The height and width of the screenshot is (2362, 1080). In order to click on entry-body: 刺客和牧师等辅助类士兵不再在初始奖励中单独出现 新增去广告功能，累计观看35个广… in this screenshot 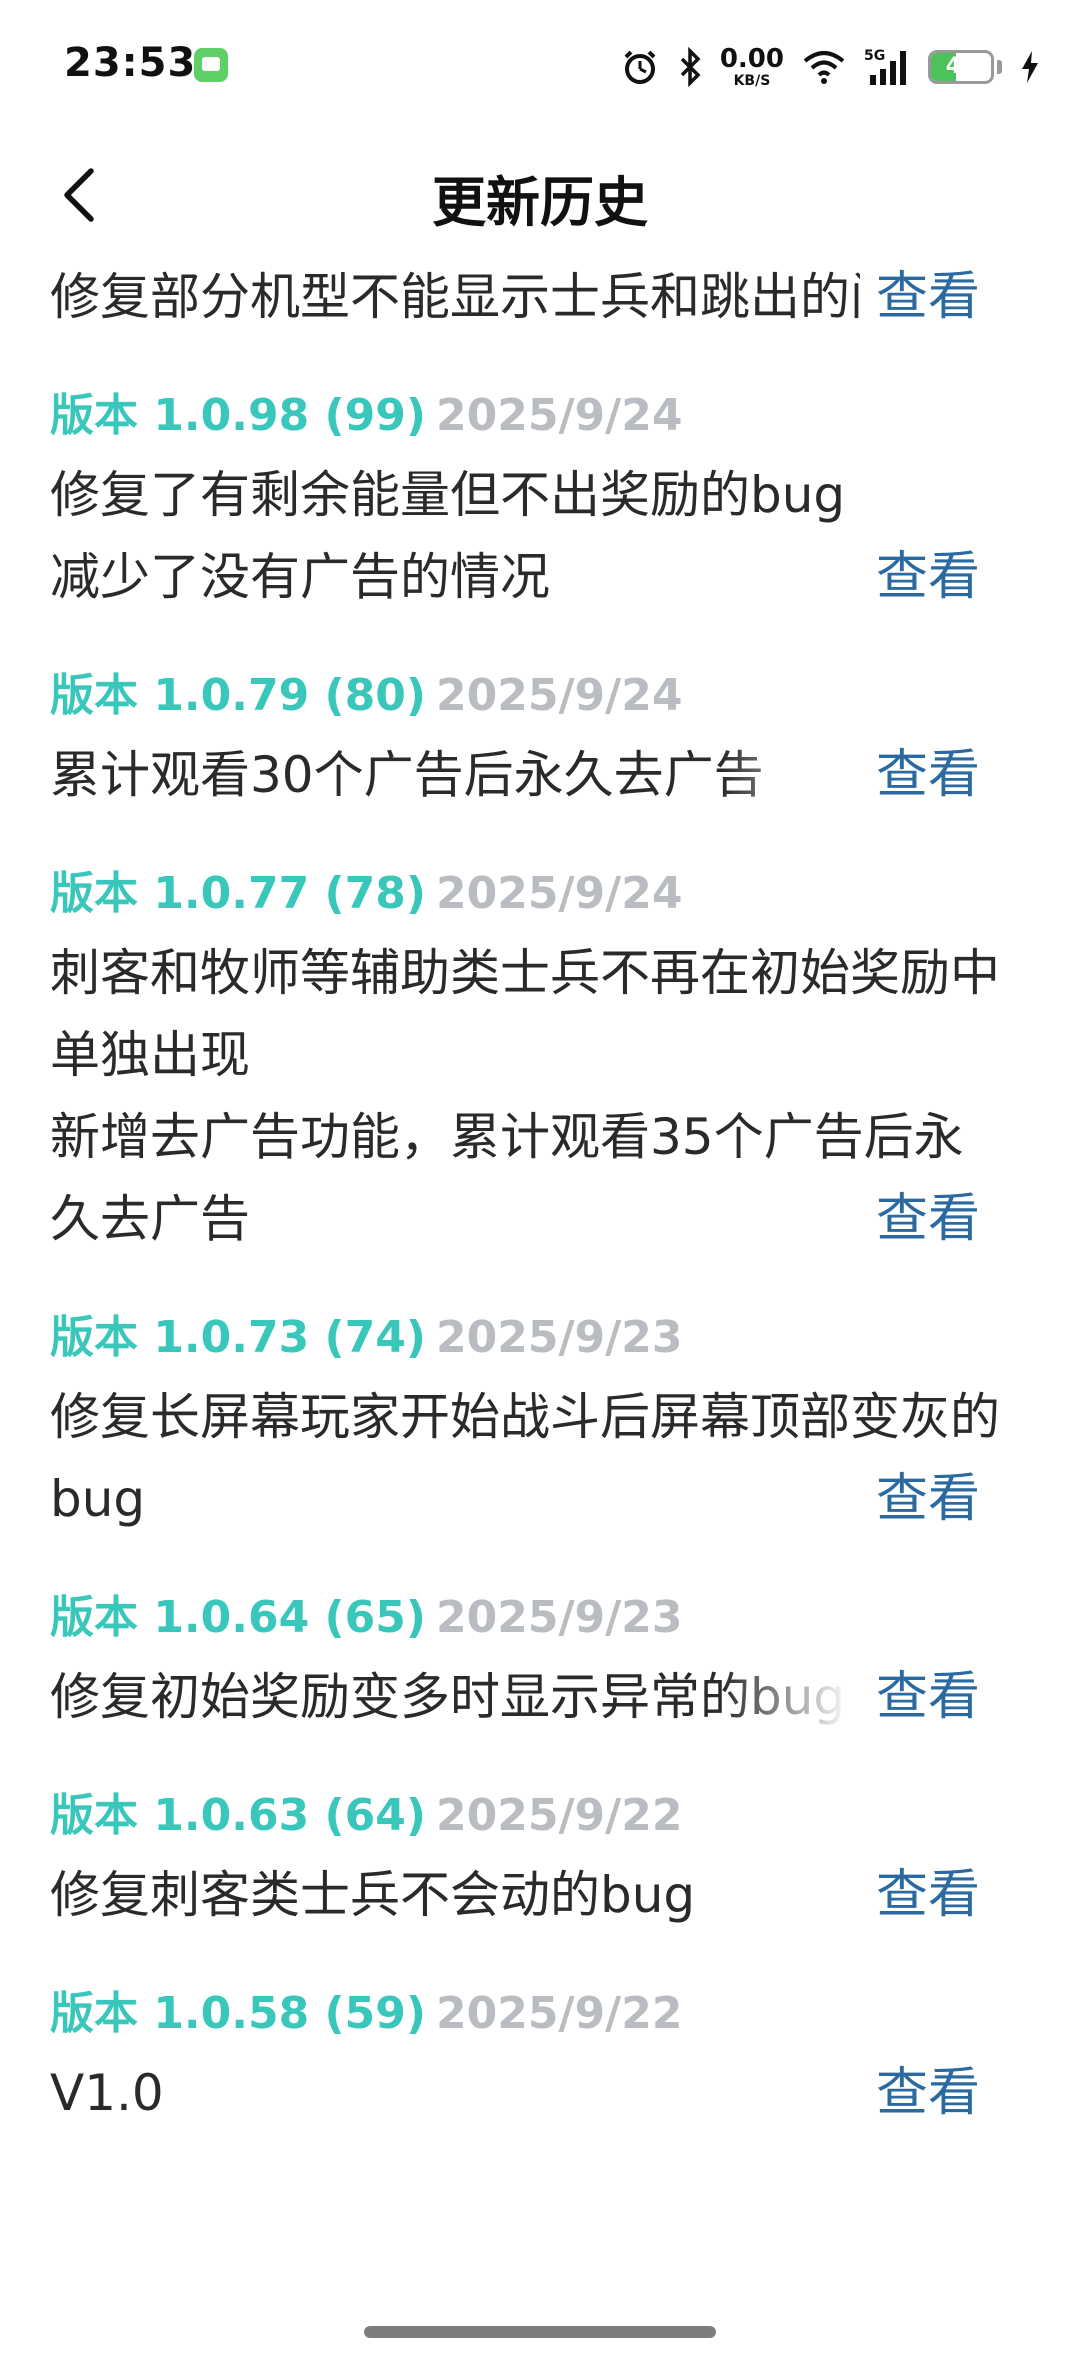, I will do `click(540, 1096)`.